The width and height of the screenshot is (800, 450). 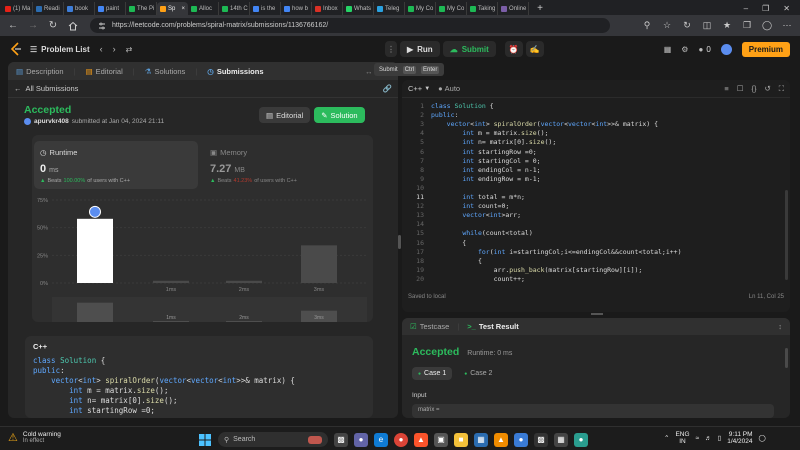 What do you see at coordinates (726, 88) in the screenshot?
I see `format-icon: ≡` at bounding box center [726, 88].